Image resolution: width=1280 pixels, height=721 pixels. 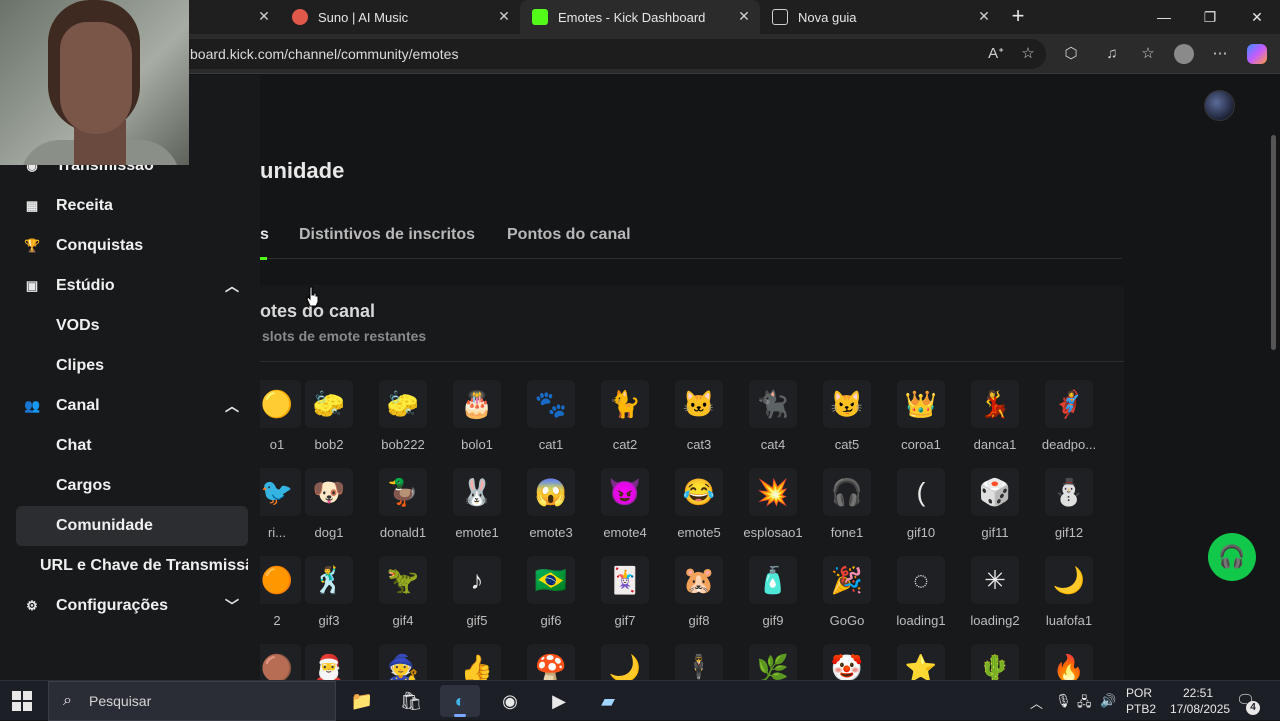 What do you see at coordinates (995, 508) in the screenshot?
I see `emote-item: 🎲 gif11` at bounding box center [995, 508].